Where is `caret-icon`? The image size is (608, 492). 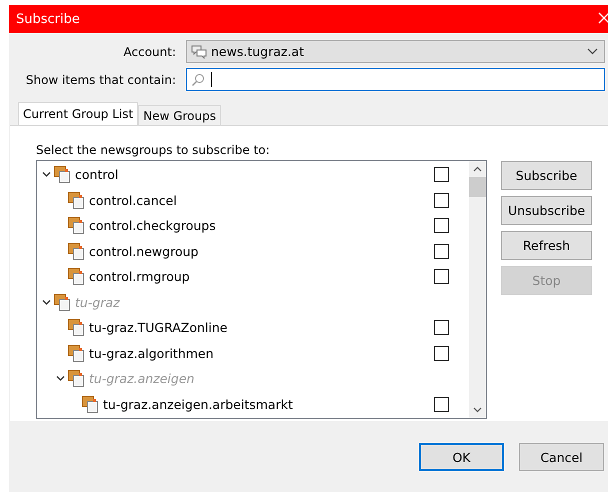 caret-icon is located at coordinates (592, 51).